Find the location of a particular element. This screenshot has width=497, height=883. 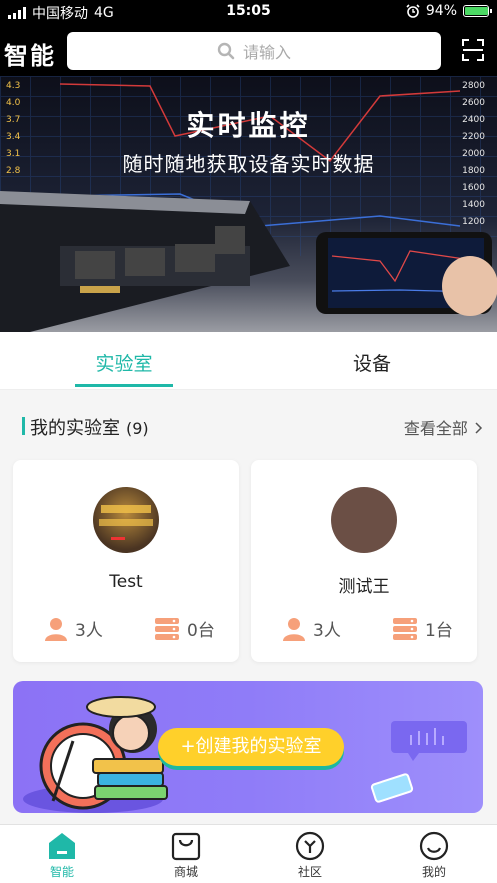

status-right: 94% is located at coordinates (449, 11).